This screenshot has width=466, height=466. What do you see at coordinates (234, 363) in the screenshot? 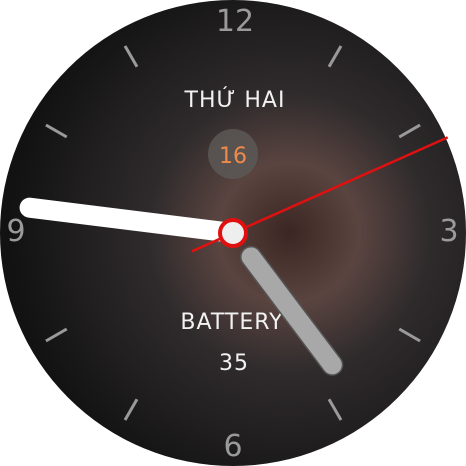
I see `battery-value: 35` at bounding box center [234, 363].